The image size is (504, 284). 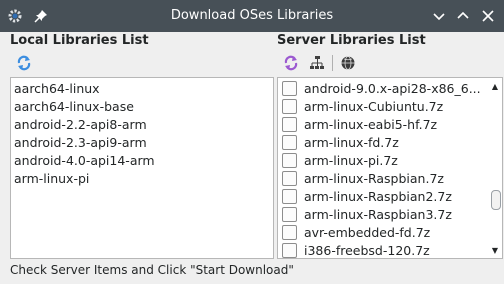 What do you see at coordinates (24, 63) in the screenshot?
I see `refresh-local-icon` at bounding box center [24, 63].